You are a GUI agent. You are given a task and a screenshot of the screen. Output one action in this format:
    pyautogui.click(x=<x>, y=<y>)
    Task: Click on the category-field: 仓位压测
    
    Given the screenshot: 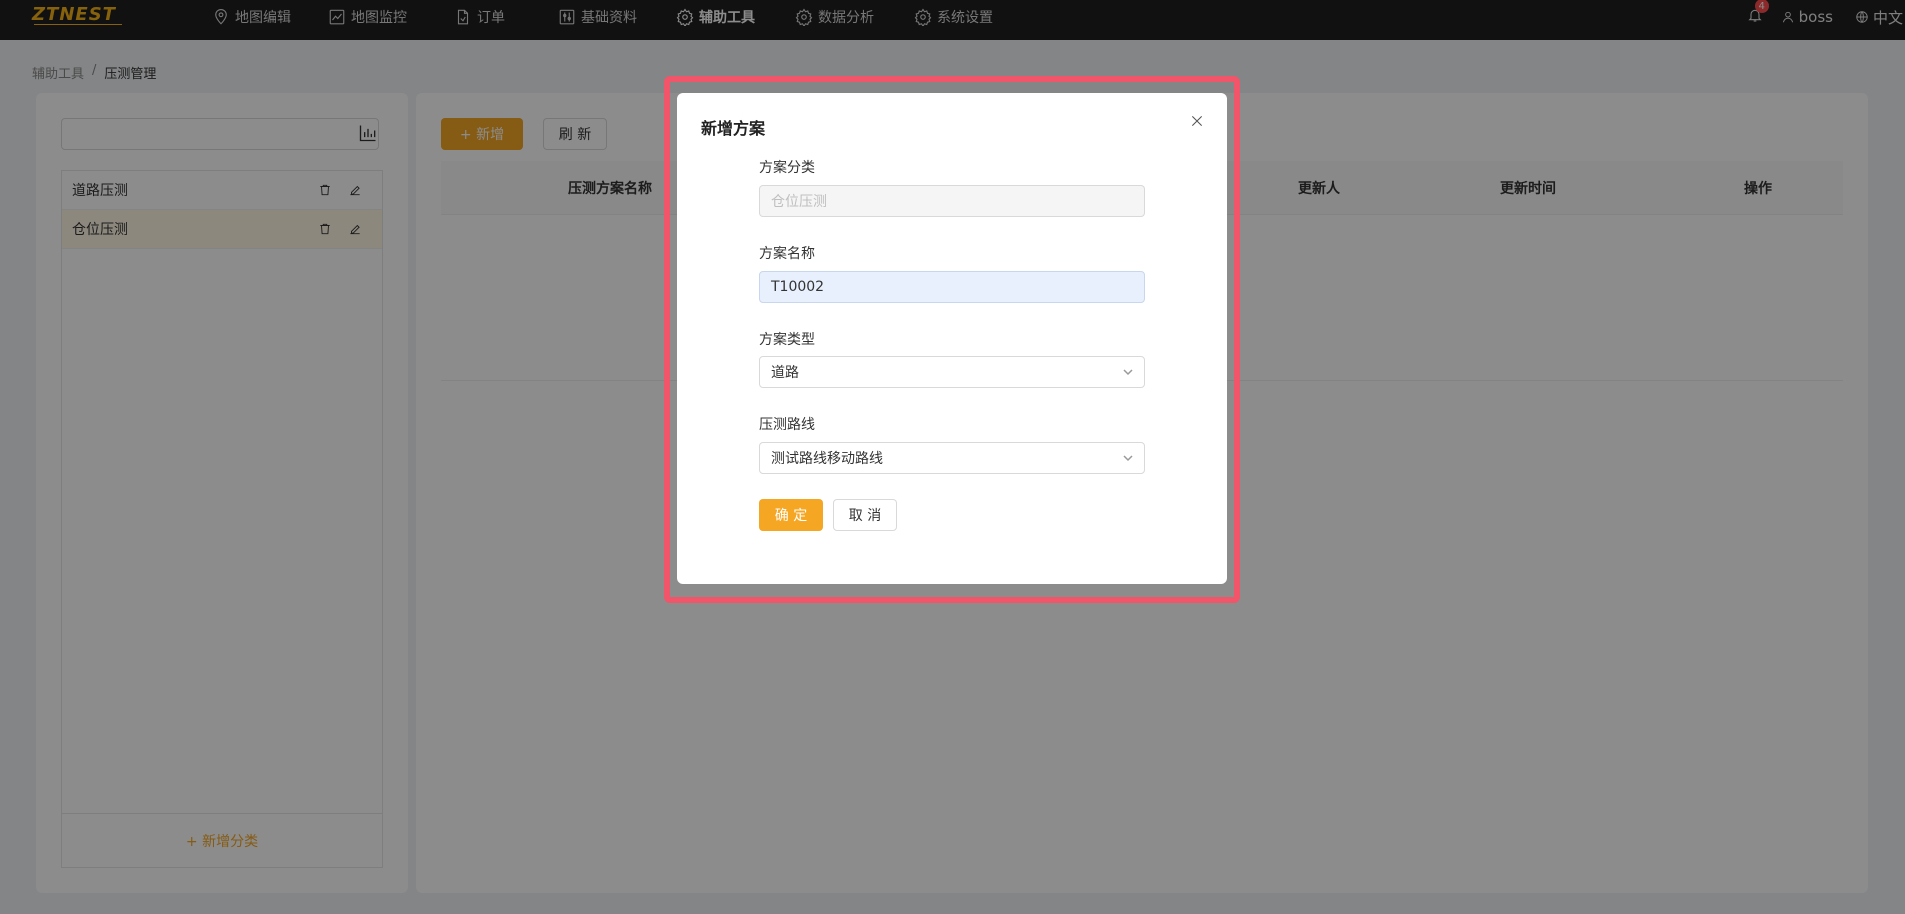 What is the action you would take?
    pyautogui.click(x=952, y=201)
    